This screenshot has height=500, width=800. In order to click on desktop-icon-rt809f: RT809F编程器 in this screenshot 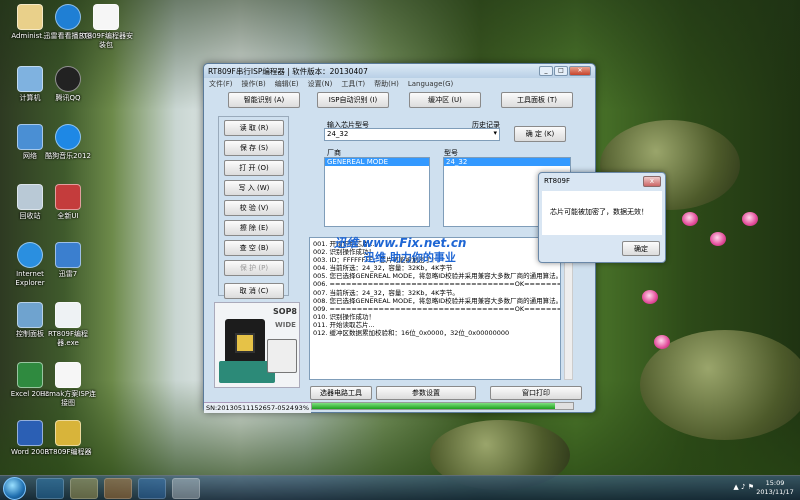, I will do `click(68, 438)`.